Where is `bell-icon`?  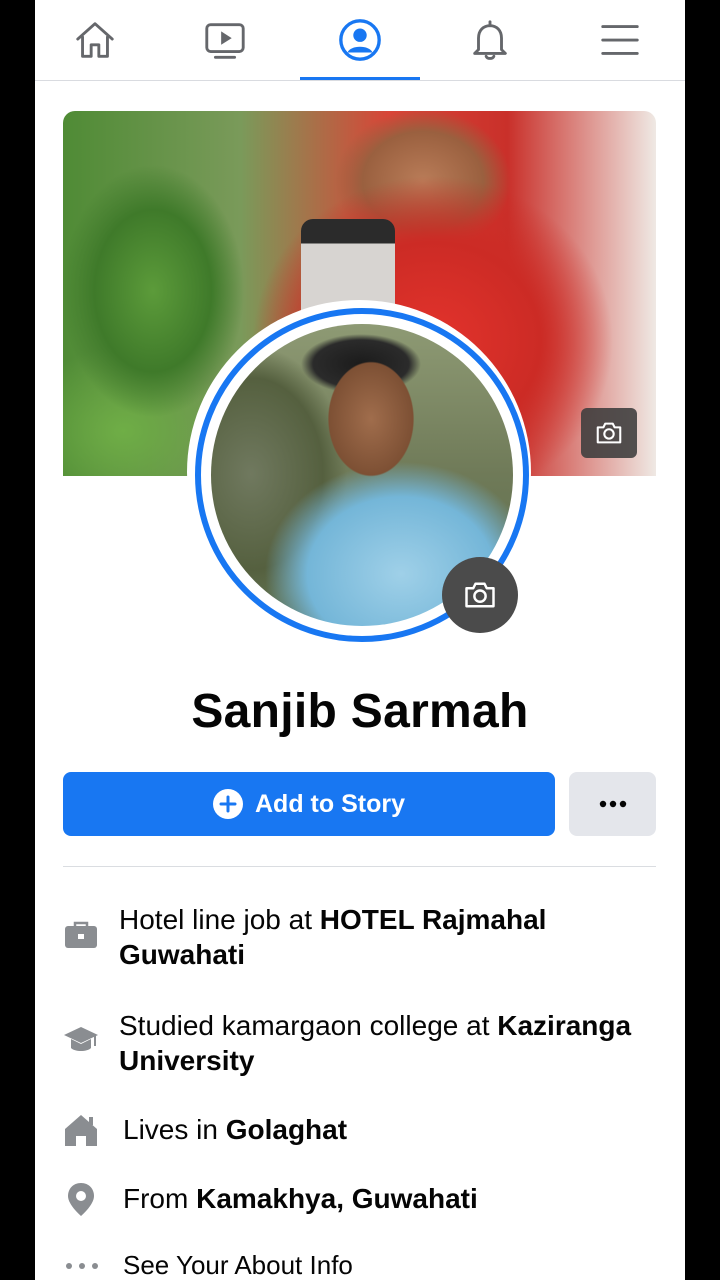 bell-icon is located at coordinates (490, 40).